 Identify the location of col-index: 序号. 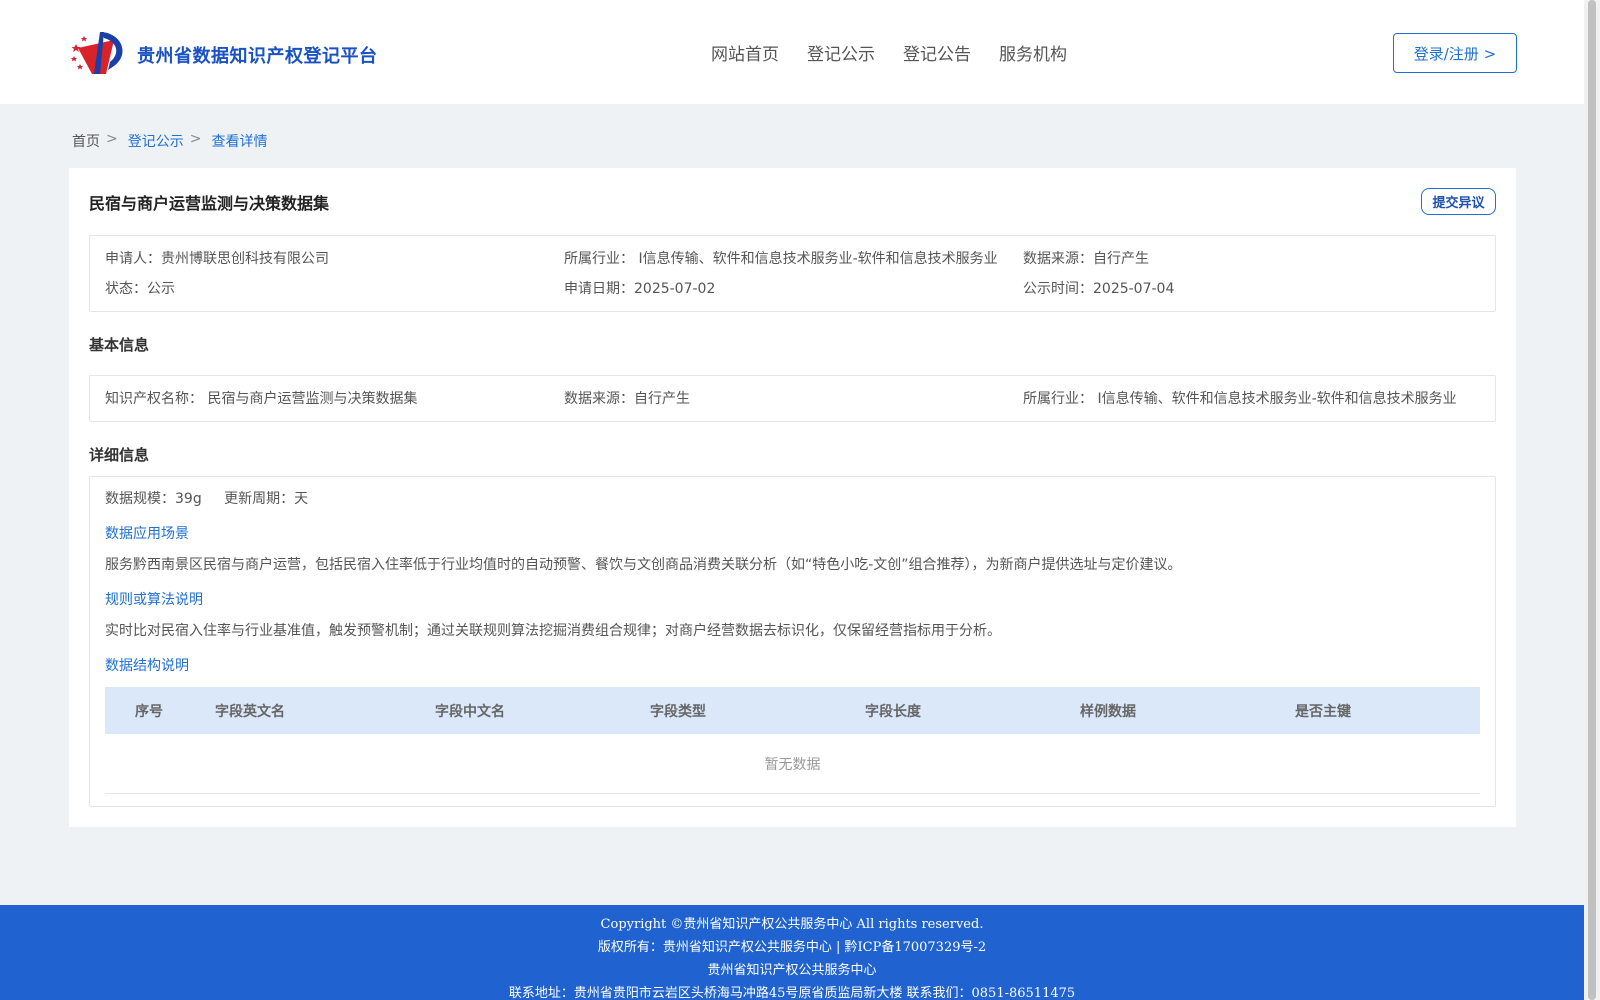
(149, 711).